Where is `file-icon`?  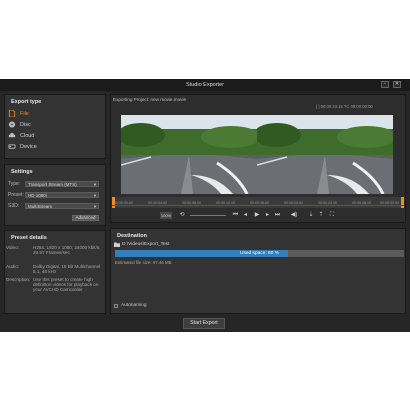 file-icon is located at coordinates (12, 114).